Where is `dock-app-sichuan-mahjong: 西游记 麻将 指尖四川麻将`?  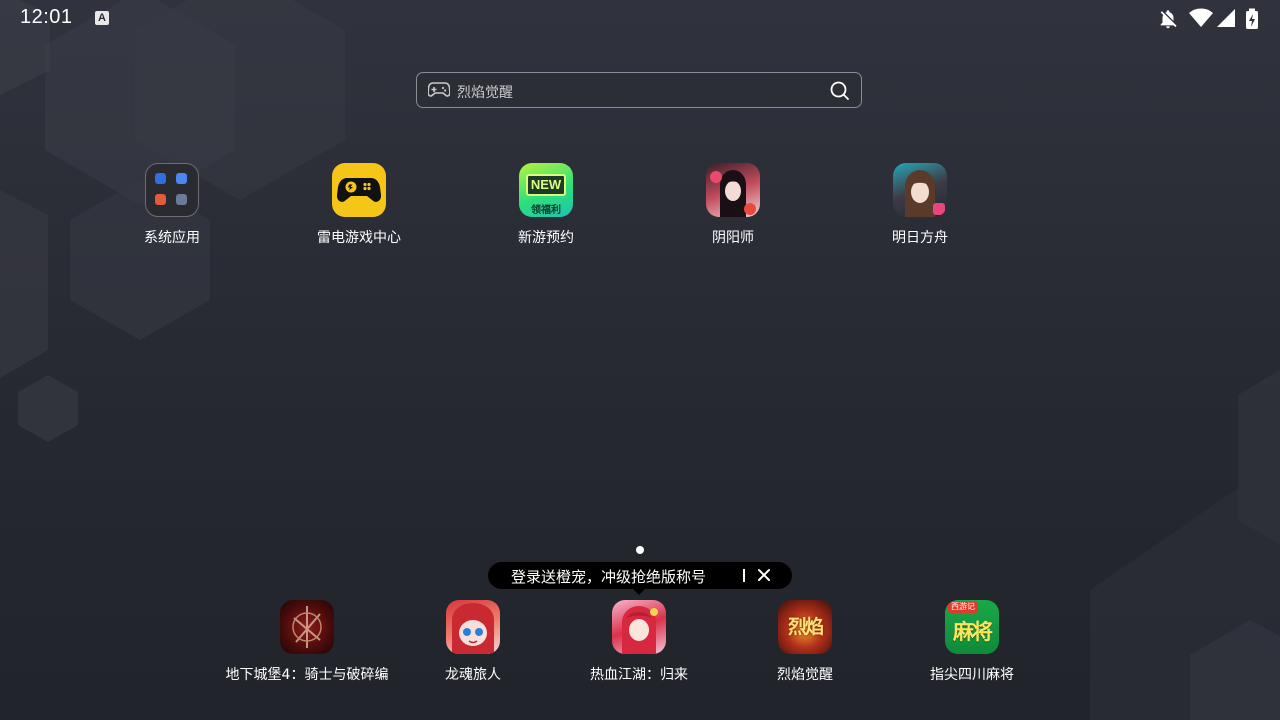 dock-app-sichuan-mahjong: 西游记 麻将 指尖四川麻将 is located at coordinates (972, 642).